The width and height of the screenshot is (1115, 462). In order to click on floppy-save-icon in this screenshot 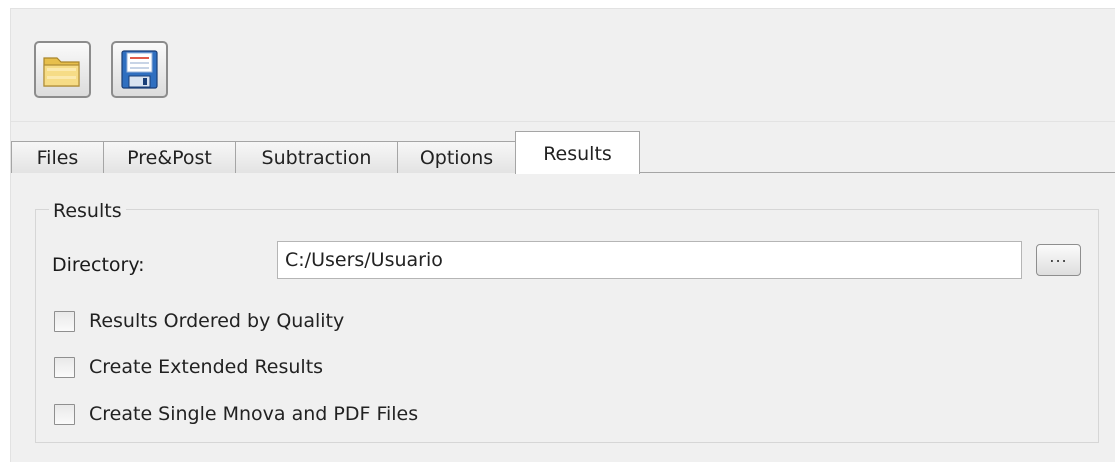, I will do `click(139, 69)`.